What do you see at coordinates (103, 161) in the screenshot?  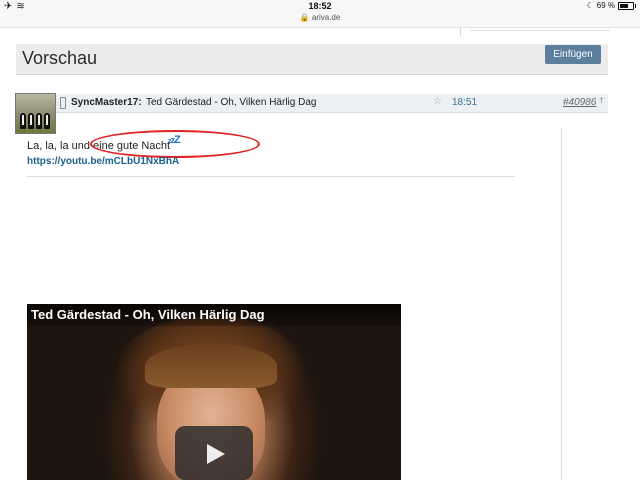 I see `youtube-link: https://youtu.be/mCLbU1NxBhA` at bounding box center [103, 161].